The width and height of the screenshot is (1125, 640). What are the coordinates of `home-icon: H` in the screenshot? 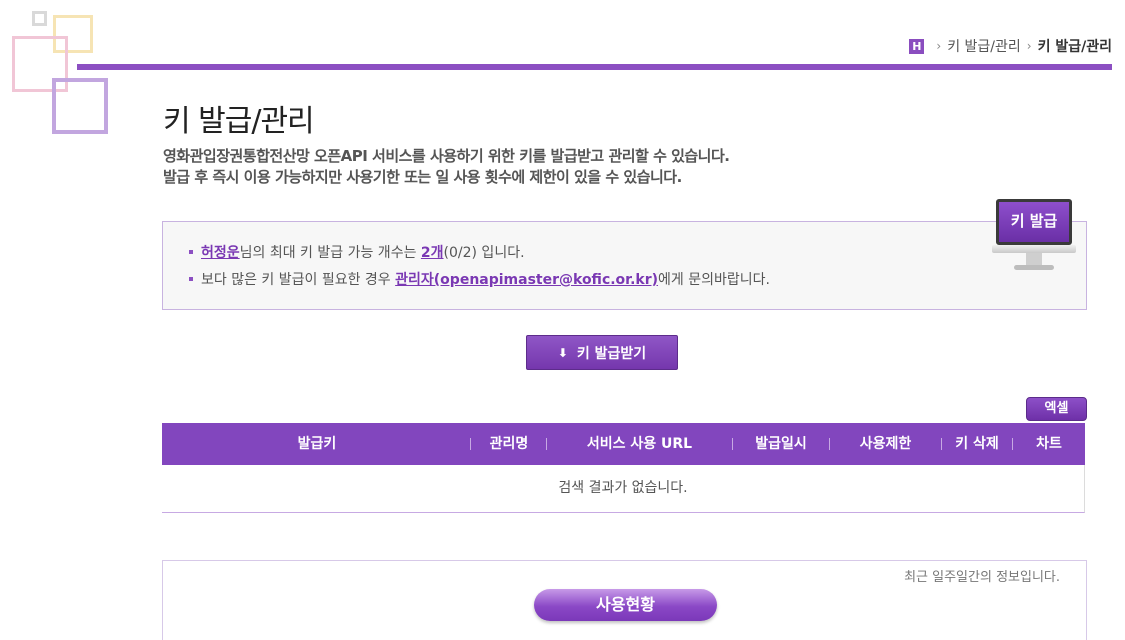 It's located at (917, 46).